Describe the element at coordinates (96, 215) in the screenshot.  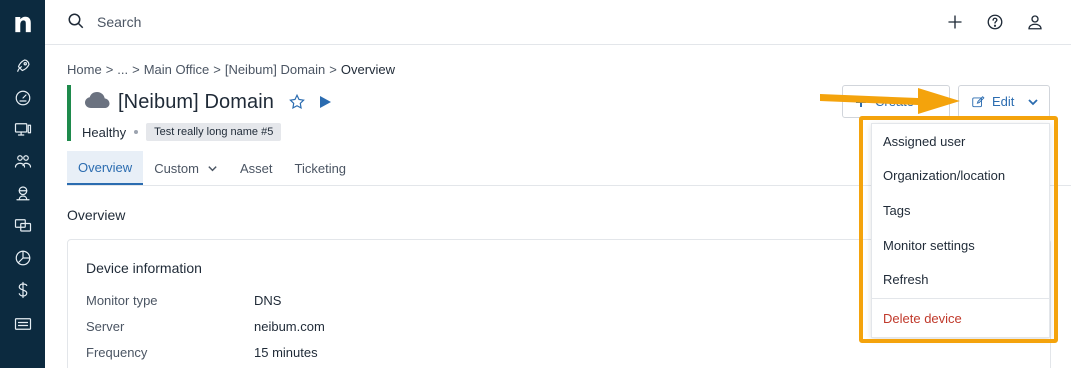
I see `section-title: Overview` at that location.